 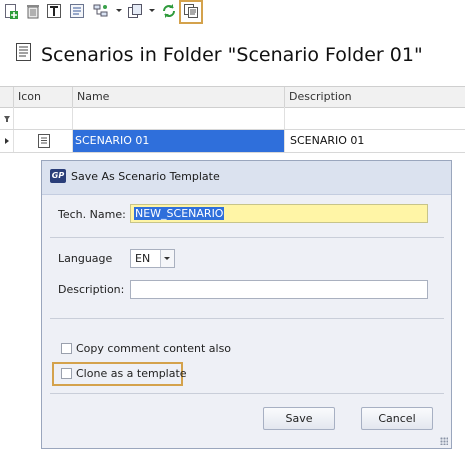 I want to click on table-row: SCENARIO 01 SCENARIO 01, so click(x=232, y=141).